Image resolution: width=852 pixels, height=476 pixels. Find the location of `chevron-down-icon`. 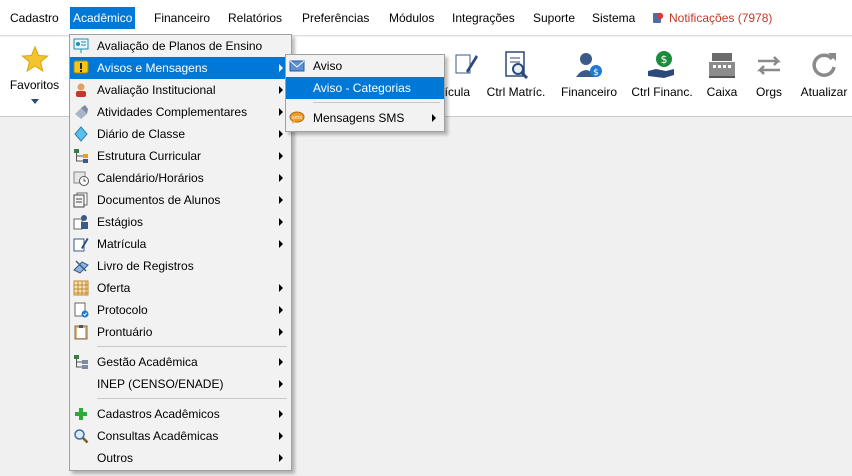

chevron-down-icon is located at coordinates (35, 101).